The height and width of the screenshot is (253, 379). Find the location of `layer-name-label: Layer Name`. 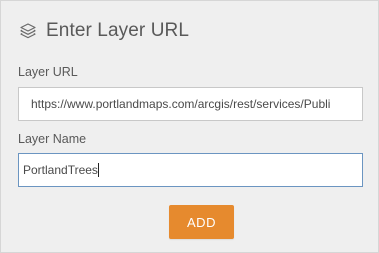

layer-name-label: Layer Name is located at coordinates (52, 139).